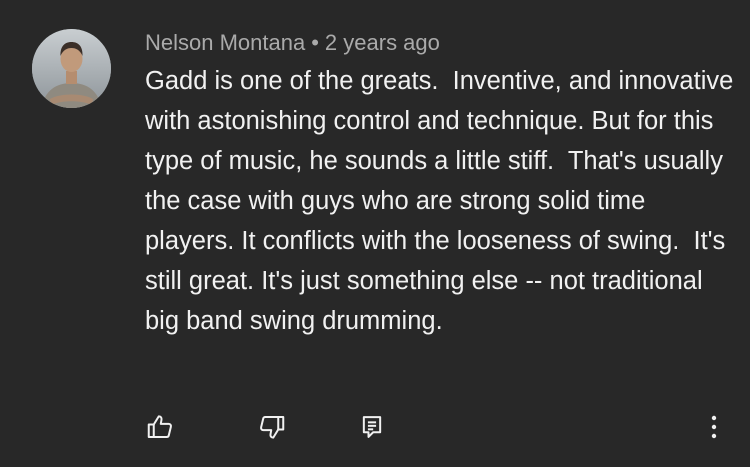  I want to click on like-button, so click(160, 427).